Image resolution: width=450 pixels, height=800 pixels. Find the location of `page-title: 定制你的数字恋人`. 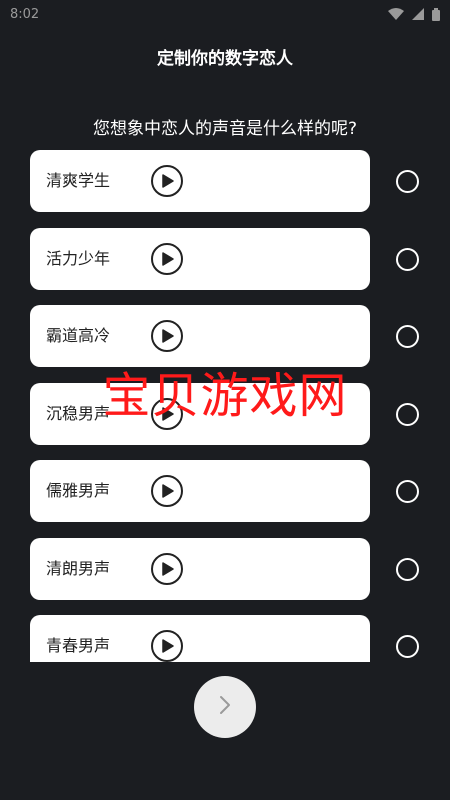

page-title: 定制你的数字恋人 is located at coordinates (225, 59).